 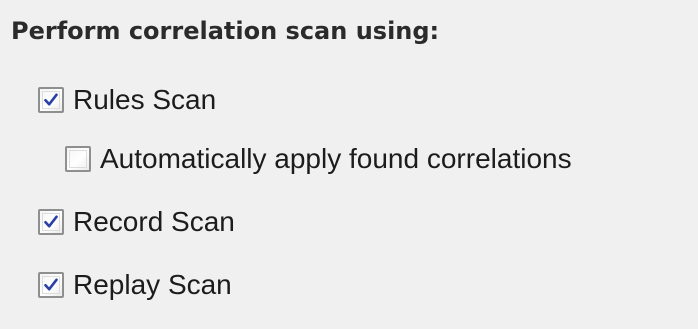 What do you see at coordinates (225, 31) in the screenshot?
I see `section-heading: Perform correlation scan using:` at bounding box center [225, 31].